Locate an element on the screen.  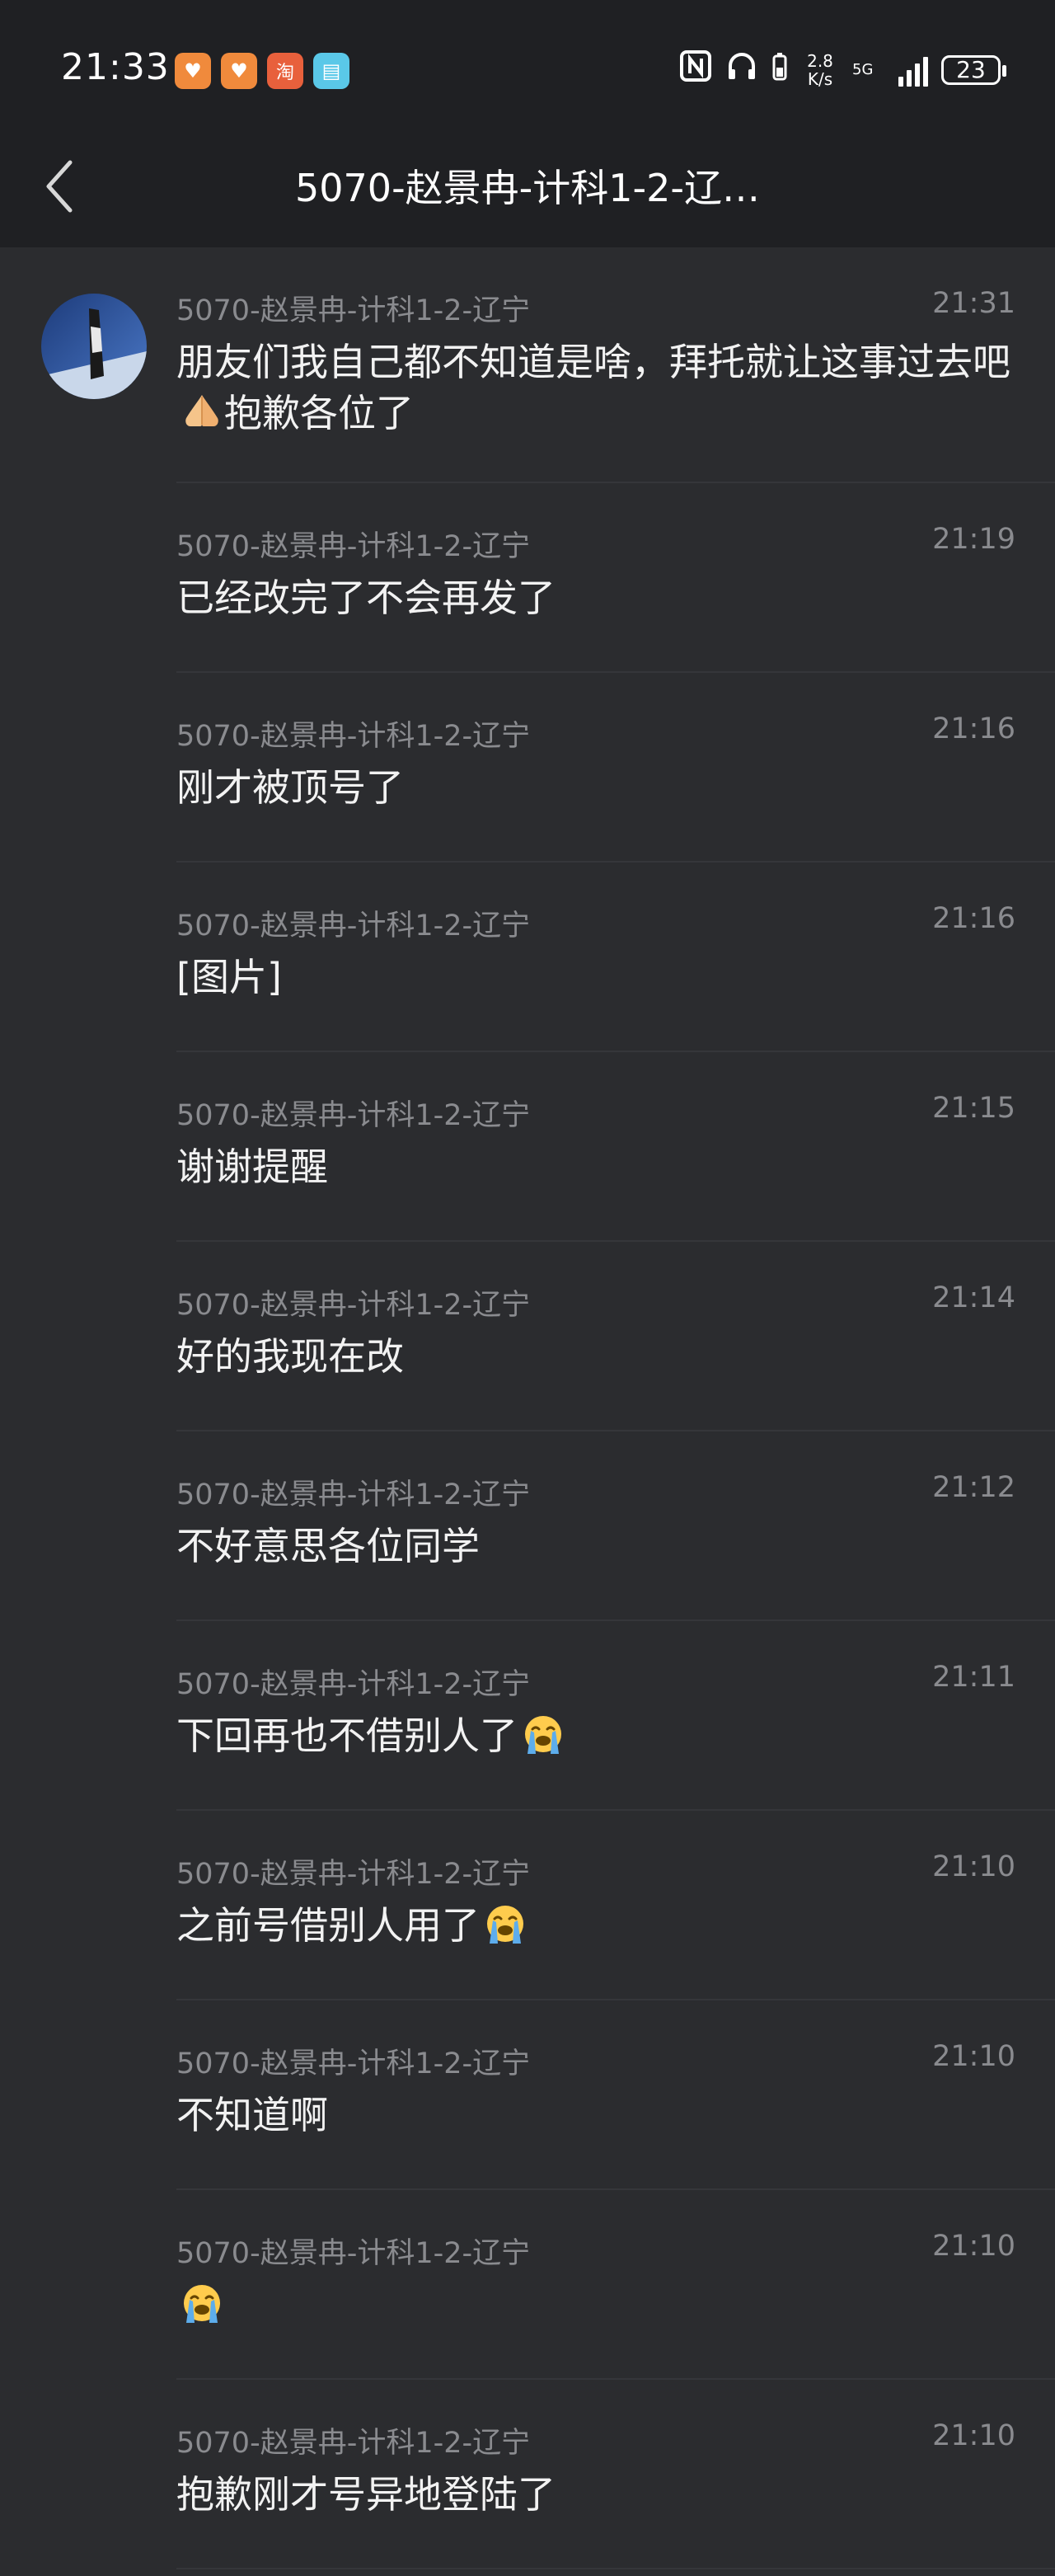
message-item: 5070-赵景冉-计科1-2-辽宁 21:10 之前号借别人用了 is located at coordinates (527, 1905).